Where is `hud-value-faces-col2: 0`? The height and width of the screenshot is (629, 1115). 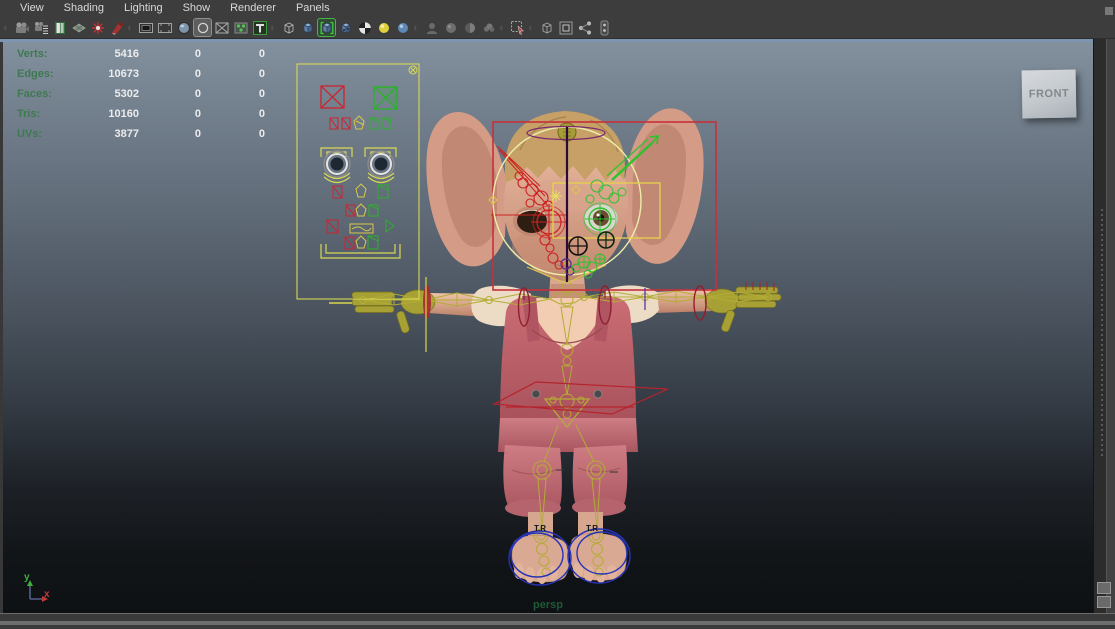 hud-value-faces-col2: 0 is located at coordinates (197, 94).